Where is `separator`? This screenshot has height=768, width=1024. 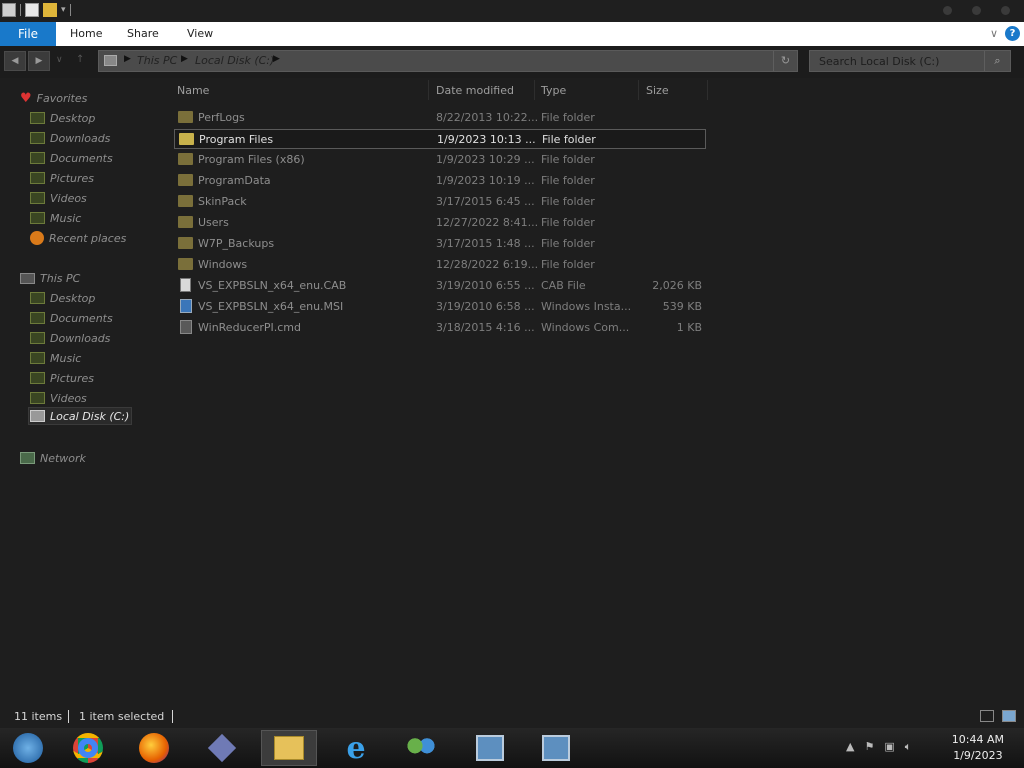
separator is located at coordinates (20, 10).